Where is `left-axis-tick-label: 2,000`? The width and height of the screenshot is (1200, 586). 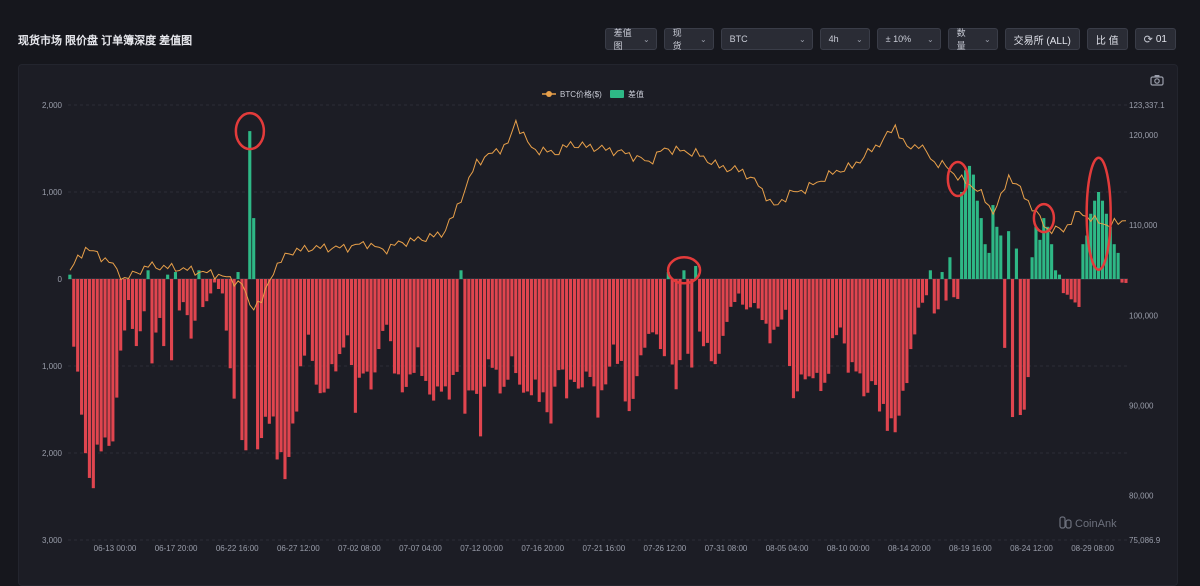
left-axis-tick-label: 2,000 is located at coordinates (52, 453).